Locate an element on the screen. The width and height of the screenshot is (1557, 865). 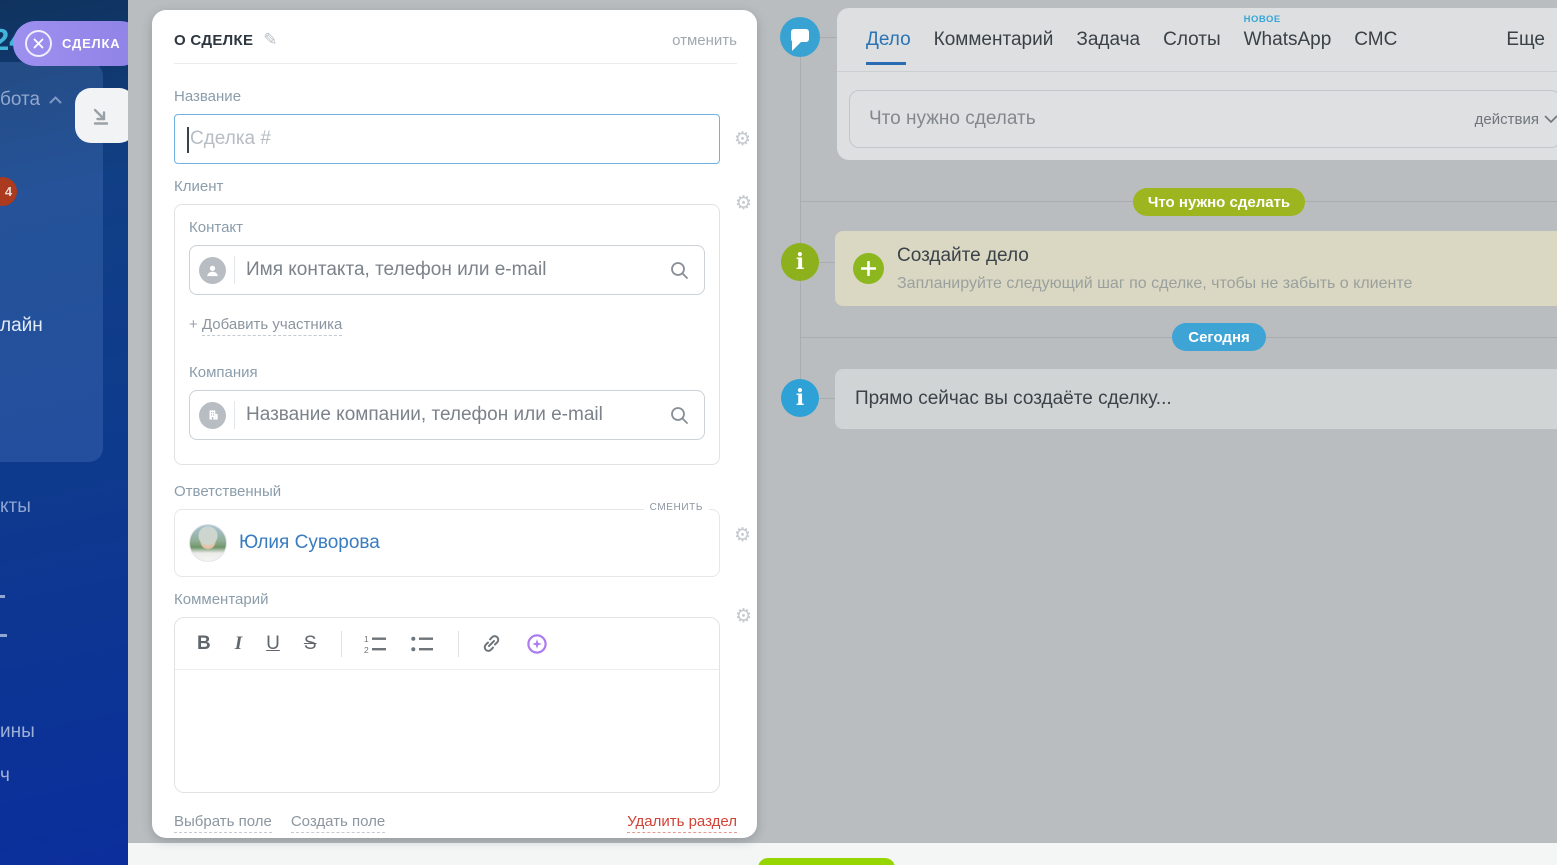
comment-editor: ⚙ B I U S 1 2 is located at coordinates (463, 700).